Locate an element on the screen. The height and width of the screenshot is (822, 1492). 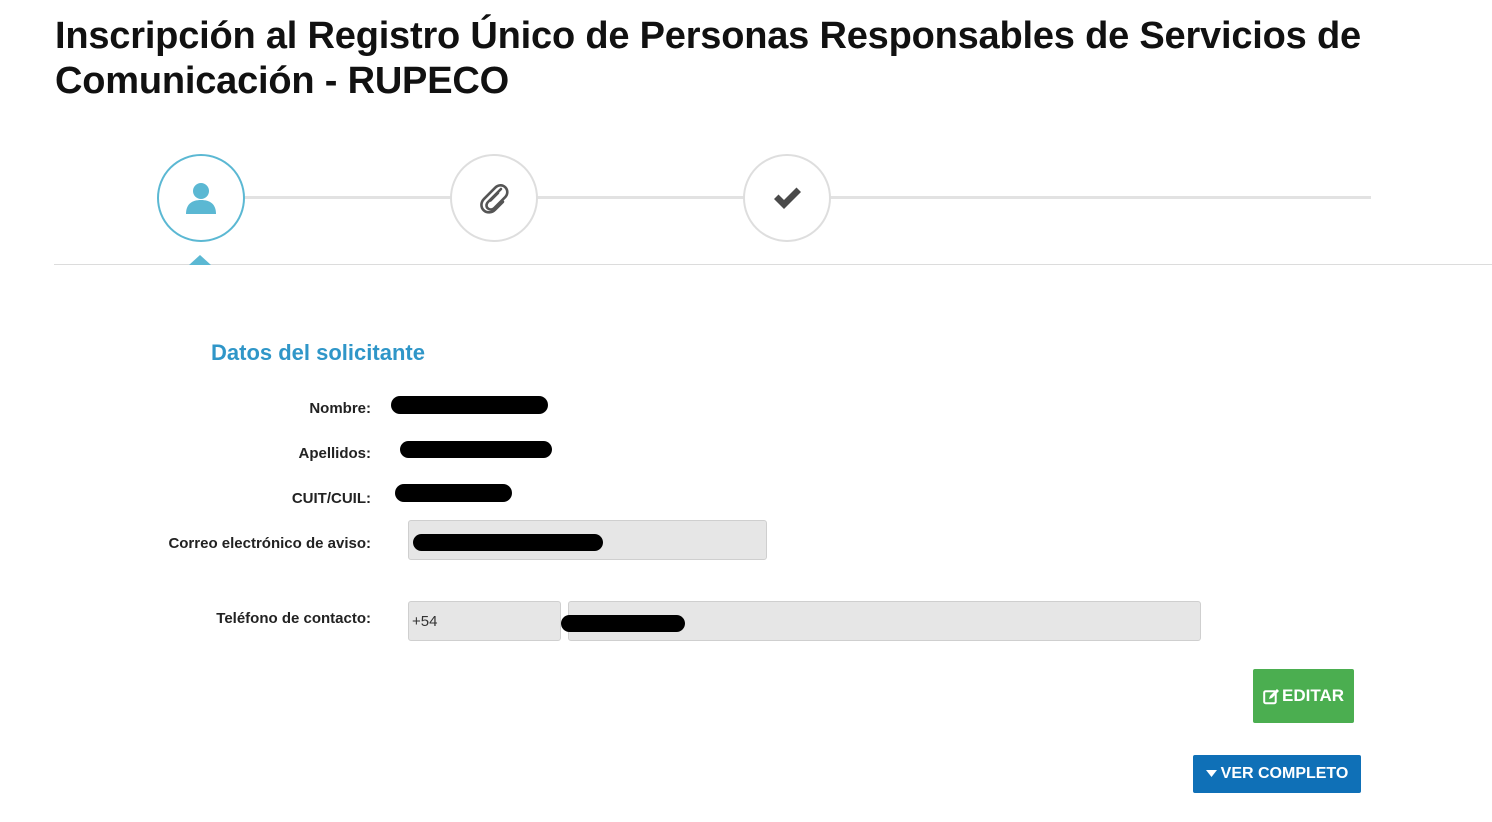
step-attachments is located at coordinates (494, 198).